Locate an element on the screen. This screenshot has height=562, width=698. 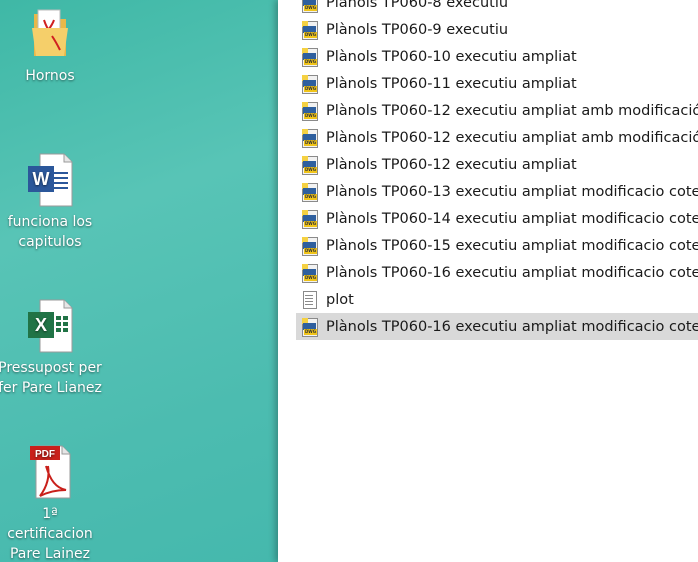
svg-text: W is located at coordinates (41, 179).